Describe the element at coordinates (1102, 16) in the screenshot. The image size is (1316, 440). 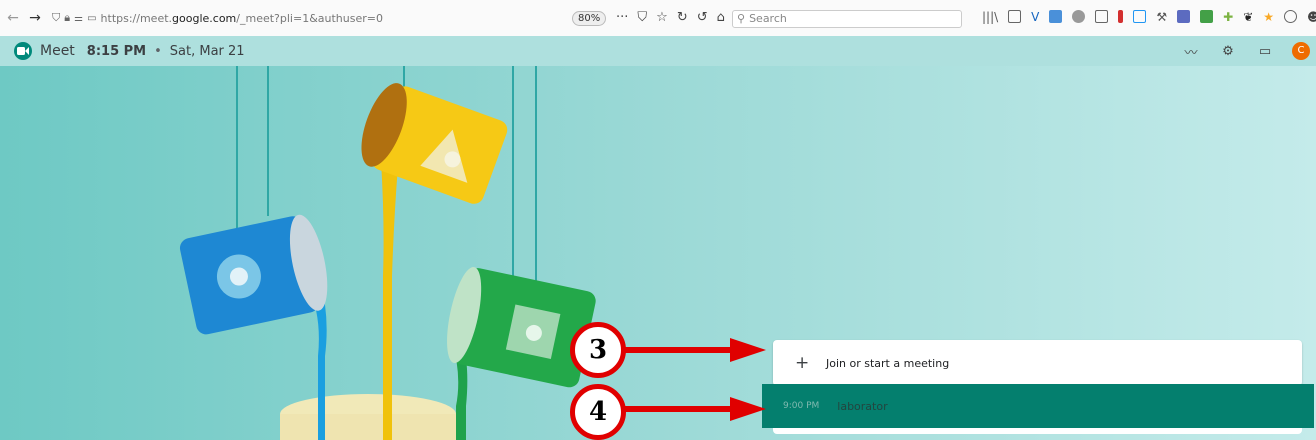
I see `window-extension-icon` at that location.